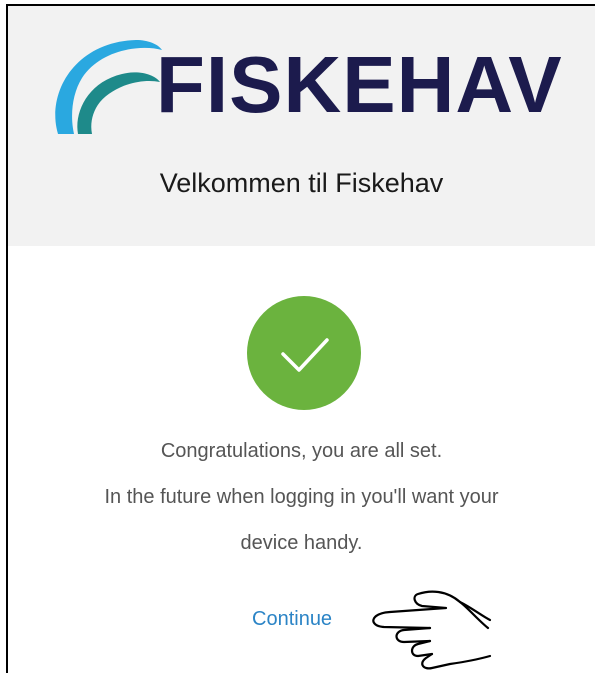 This screenshot has height=673, width=595. I want to click on brand-name: FISKEHAV, so click(359, 84).